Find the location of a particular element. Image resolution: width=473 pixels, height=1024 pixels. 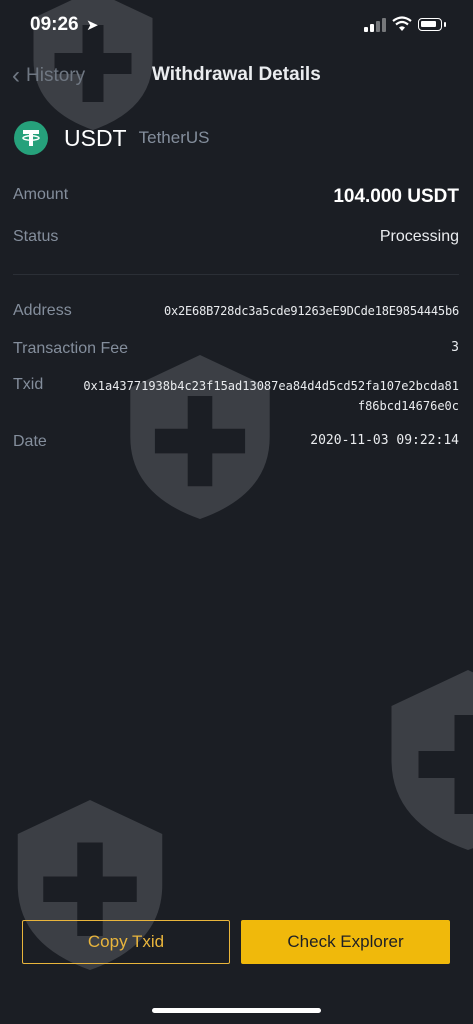

back-button: ‹ History is located at coordinates (48, 76).